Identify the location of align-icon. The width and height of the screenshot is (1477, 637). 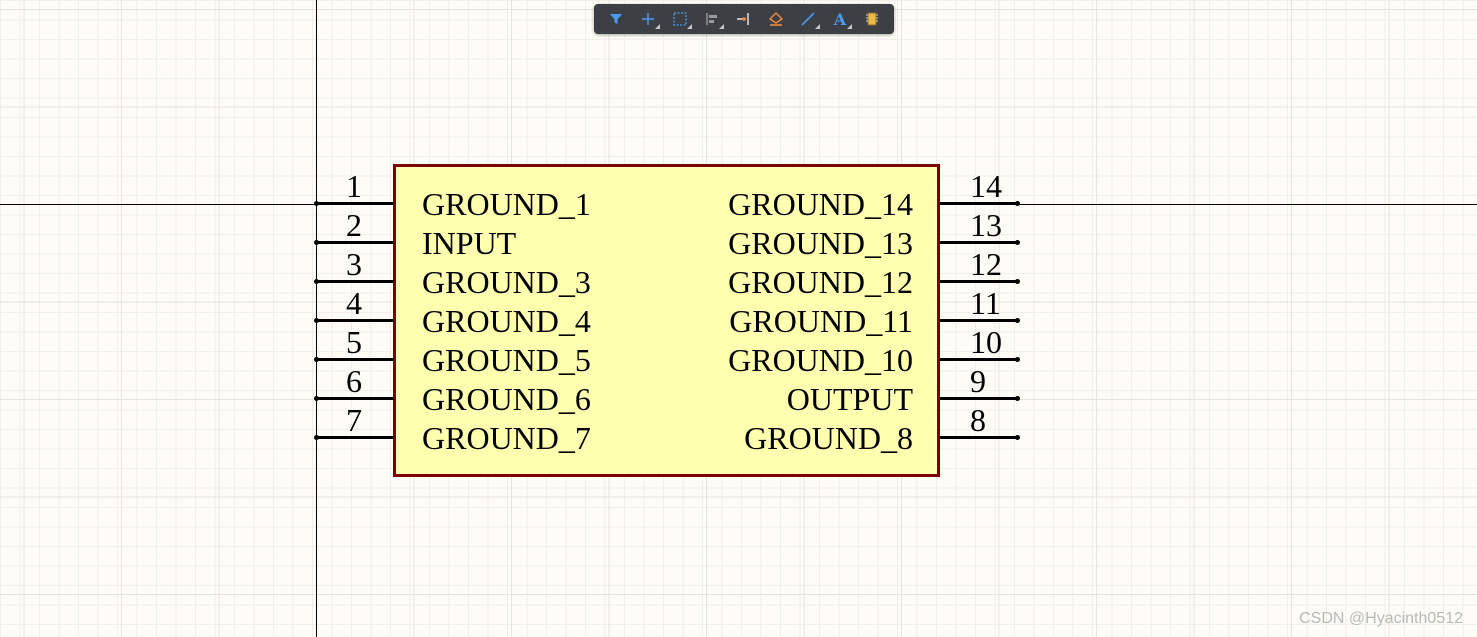
(711, 19).